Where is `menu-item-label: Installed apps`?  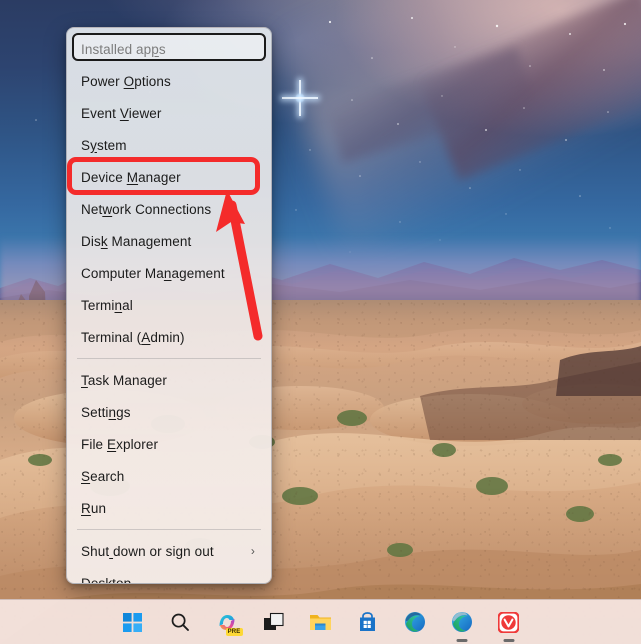
menu-item-label: Installed apps is located at coordinates (123, 49).